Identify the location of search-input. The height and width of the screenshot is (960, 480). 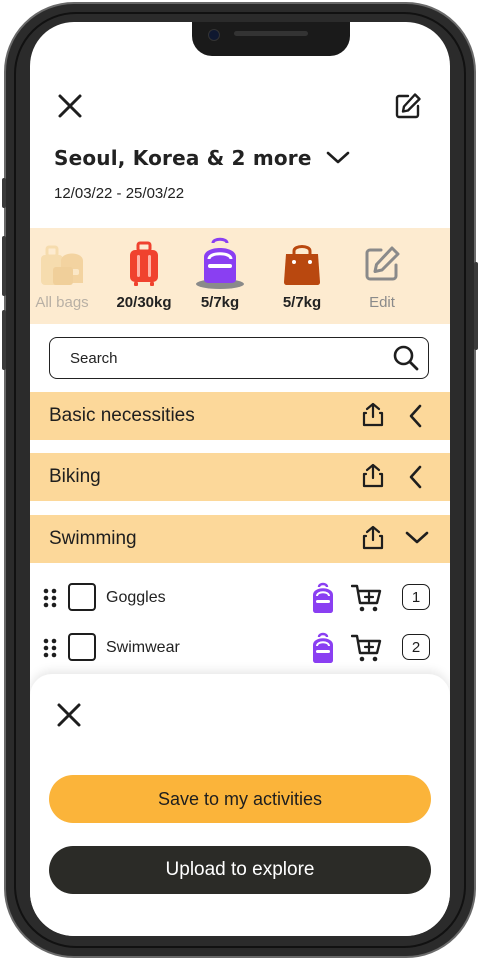
(230, 358).